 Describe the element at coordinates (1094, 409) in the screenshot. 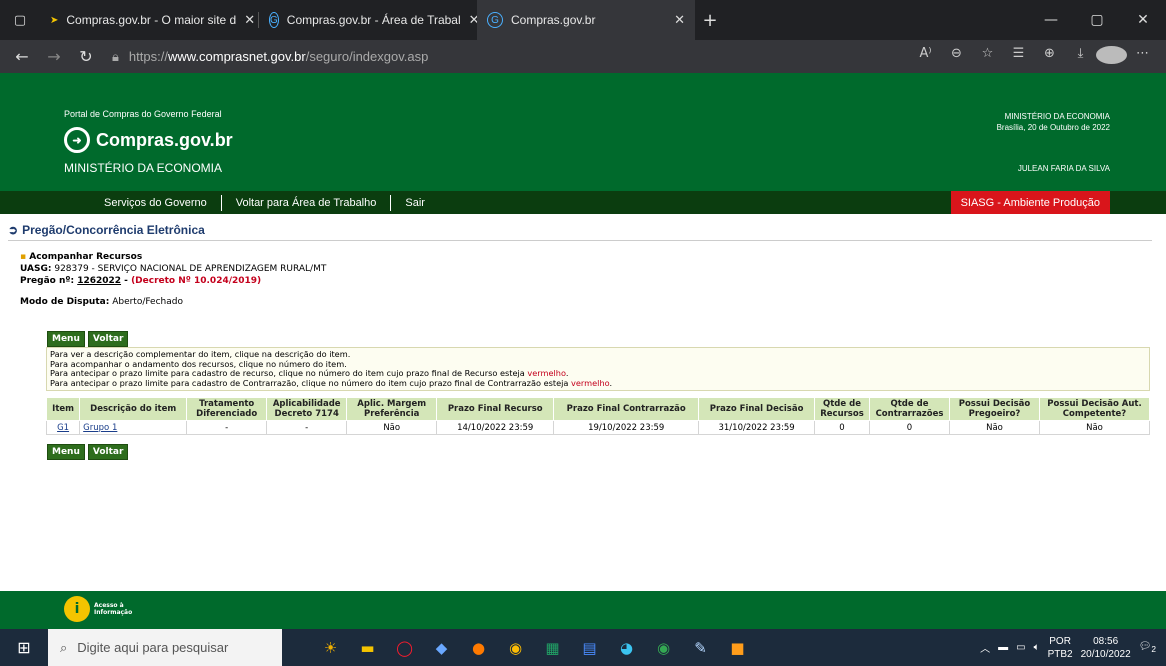

I see `col-decisao-autoridade: Possui Decisão Aut. Competente?` at that location.